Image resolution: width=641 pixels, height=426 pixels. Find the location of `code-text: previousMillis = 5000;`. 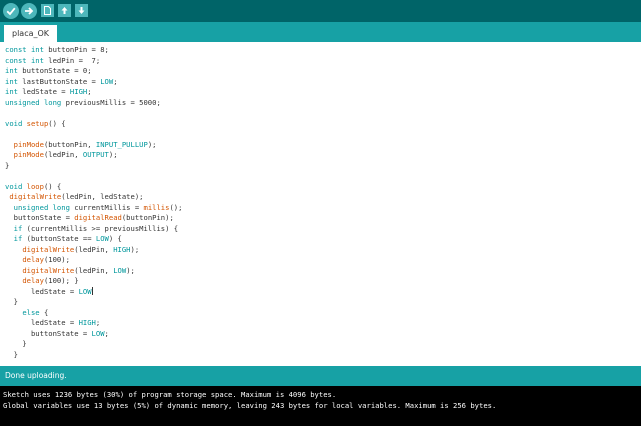

code-text: previousMillis = 5000; is located at coordinates (111, 102).